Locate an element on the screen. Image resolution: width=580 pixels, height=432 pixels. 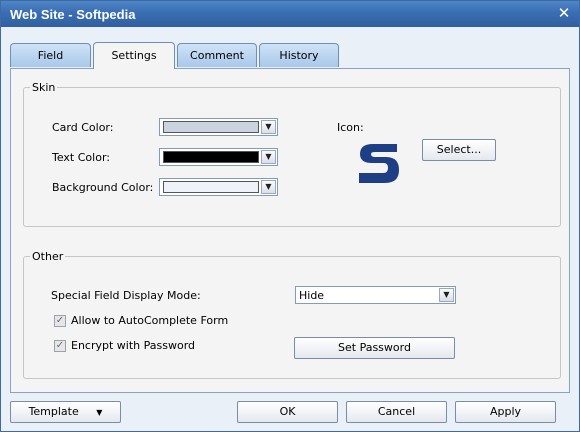
icon-label: Icon: is located at coordinates (350, 127).